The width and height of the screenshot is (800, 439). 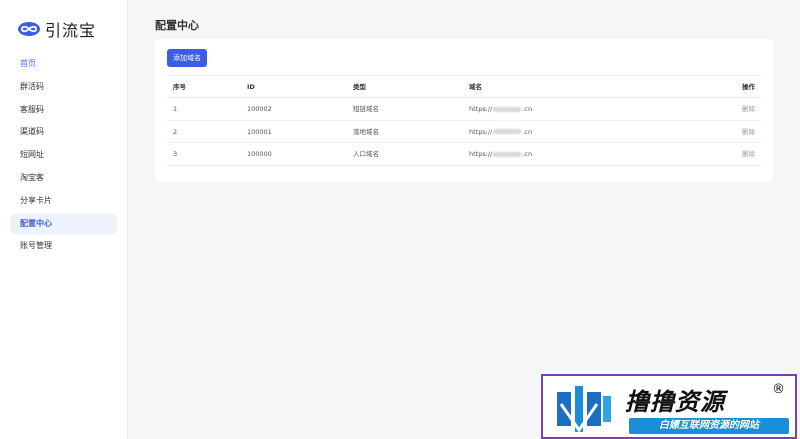 What do you see at coordinates (259, 131) in the screenshot?
I see `row-id: 100001` at bounding box center [259, 131].